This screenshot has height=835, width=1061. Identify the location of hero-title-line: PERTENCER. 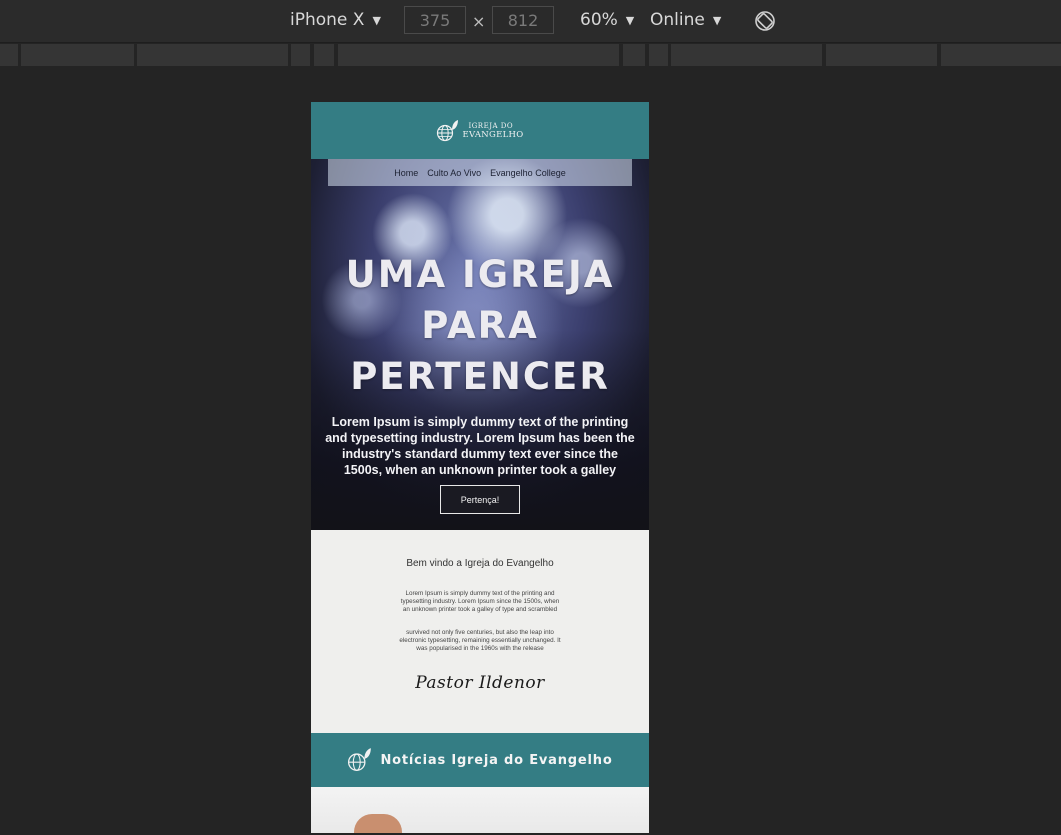
(480, 376).